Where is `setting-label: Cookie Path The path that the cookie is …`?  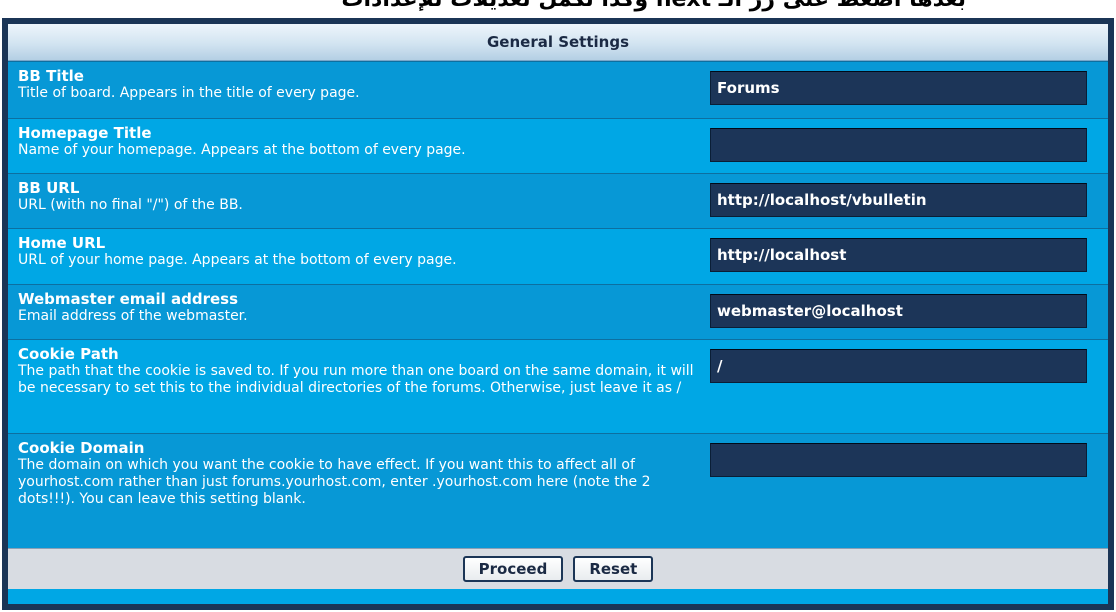
setting-label: Cookie Path The path that the cookie is … is located at coordinates (358, 386).